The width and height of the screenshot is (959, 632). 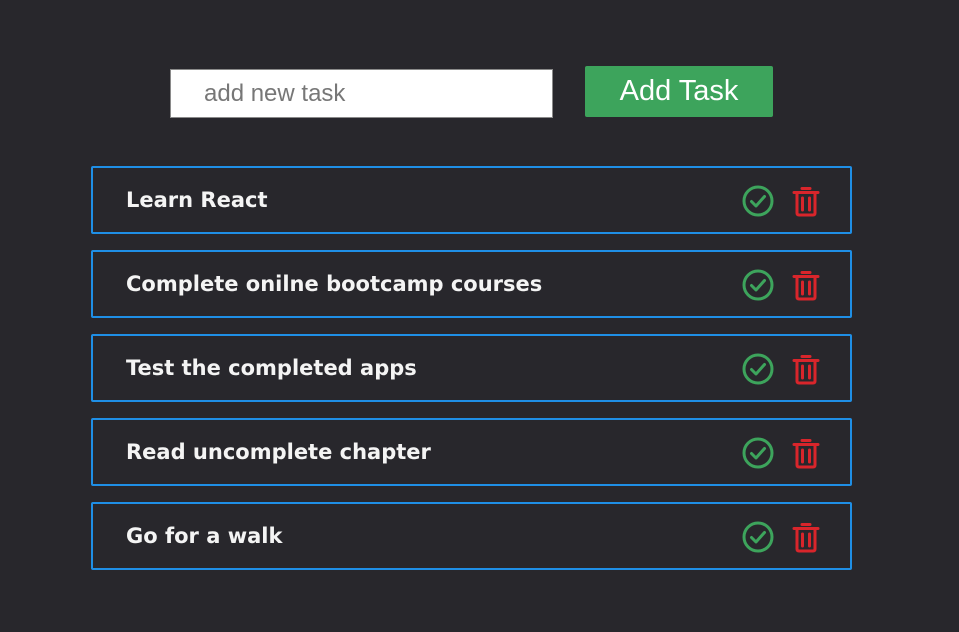 I want to click on task-label: Complete onilne bootcamp courses, so click(x=334, y=284).